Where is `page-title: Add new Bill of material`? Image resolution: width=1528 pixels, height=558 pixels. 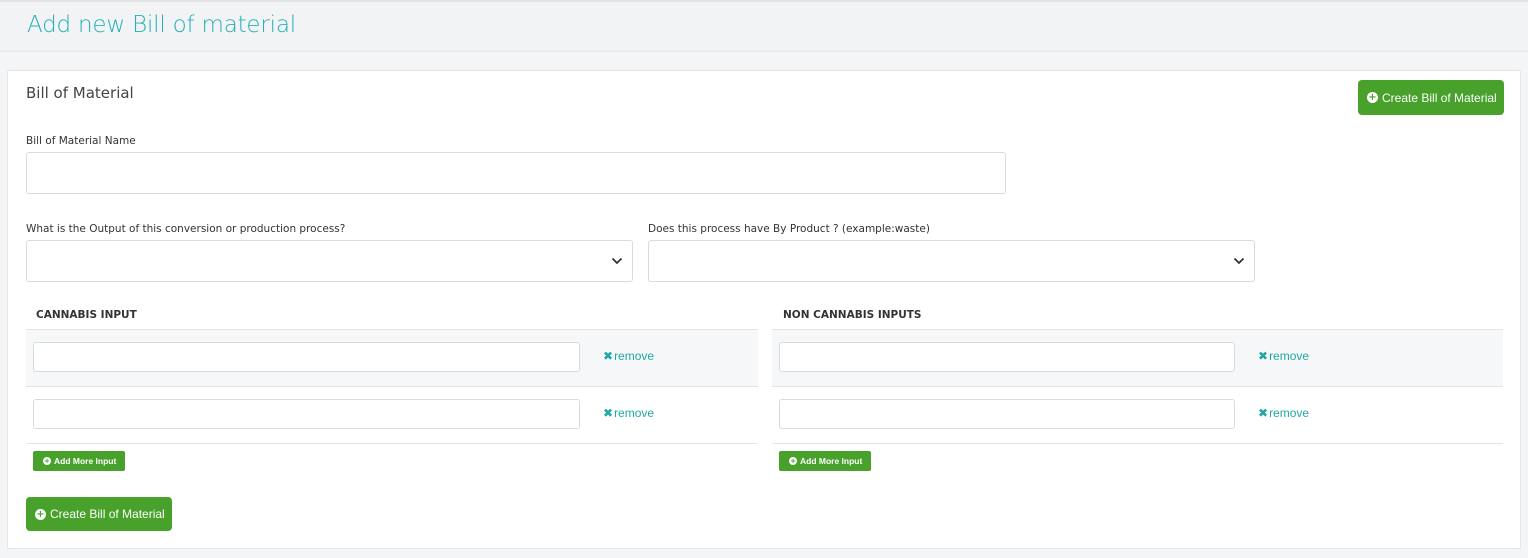 page-title: Add new Bill of material is located at coordinates (161, 25).